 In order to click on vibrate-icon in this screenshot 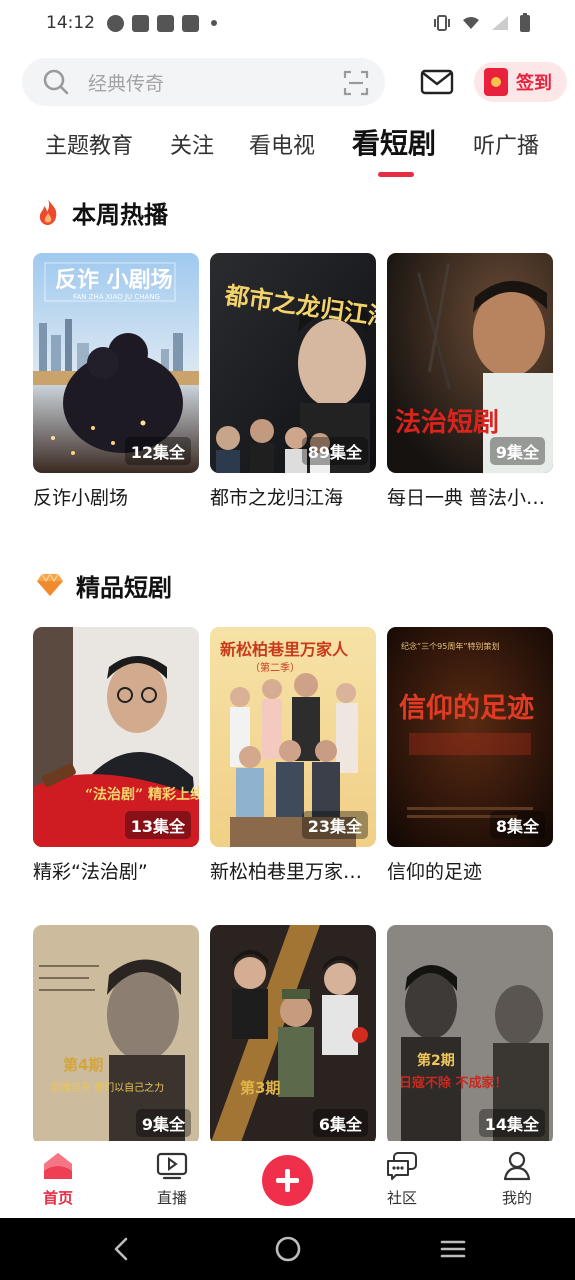, I will do `click(442, 23)`.